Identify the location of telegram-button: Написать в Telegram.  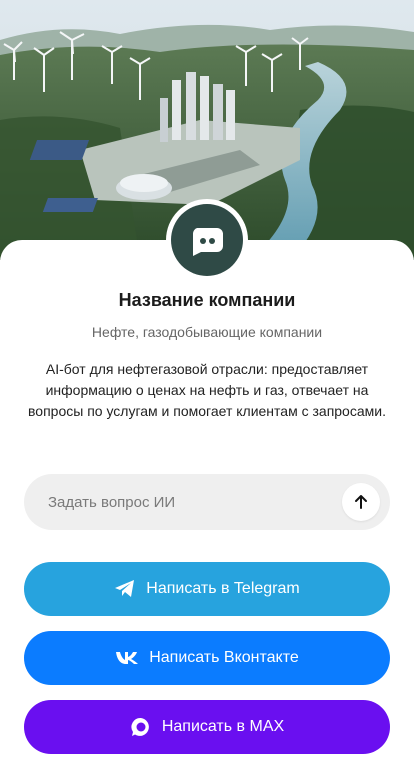
(207, 589).